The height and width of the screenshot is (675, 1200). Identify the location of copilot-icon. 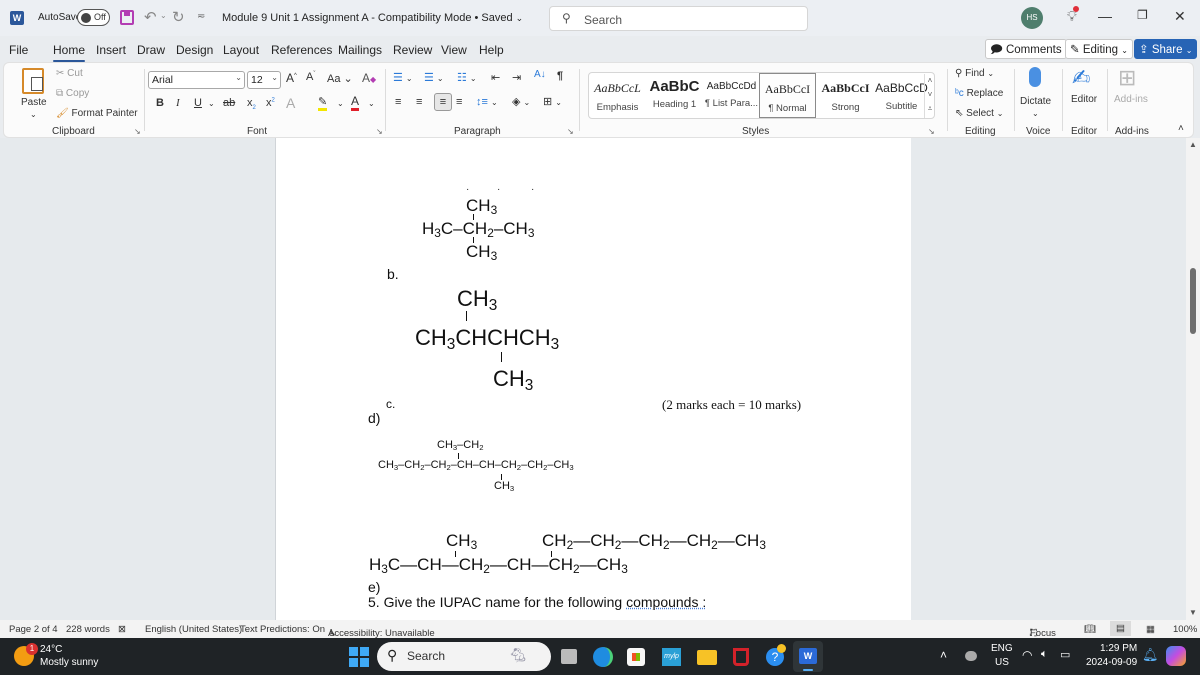
(1176, 656).